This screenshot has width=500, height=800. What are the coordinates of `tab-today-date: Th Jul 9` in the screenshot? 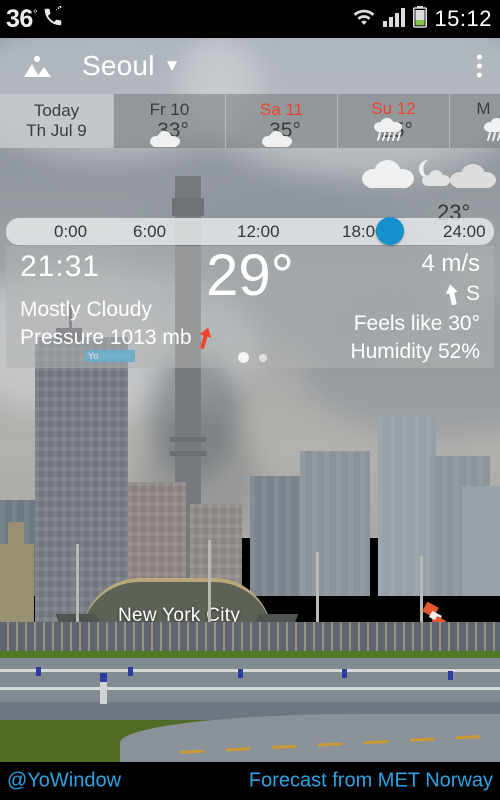 It's located at (56, 130).